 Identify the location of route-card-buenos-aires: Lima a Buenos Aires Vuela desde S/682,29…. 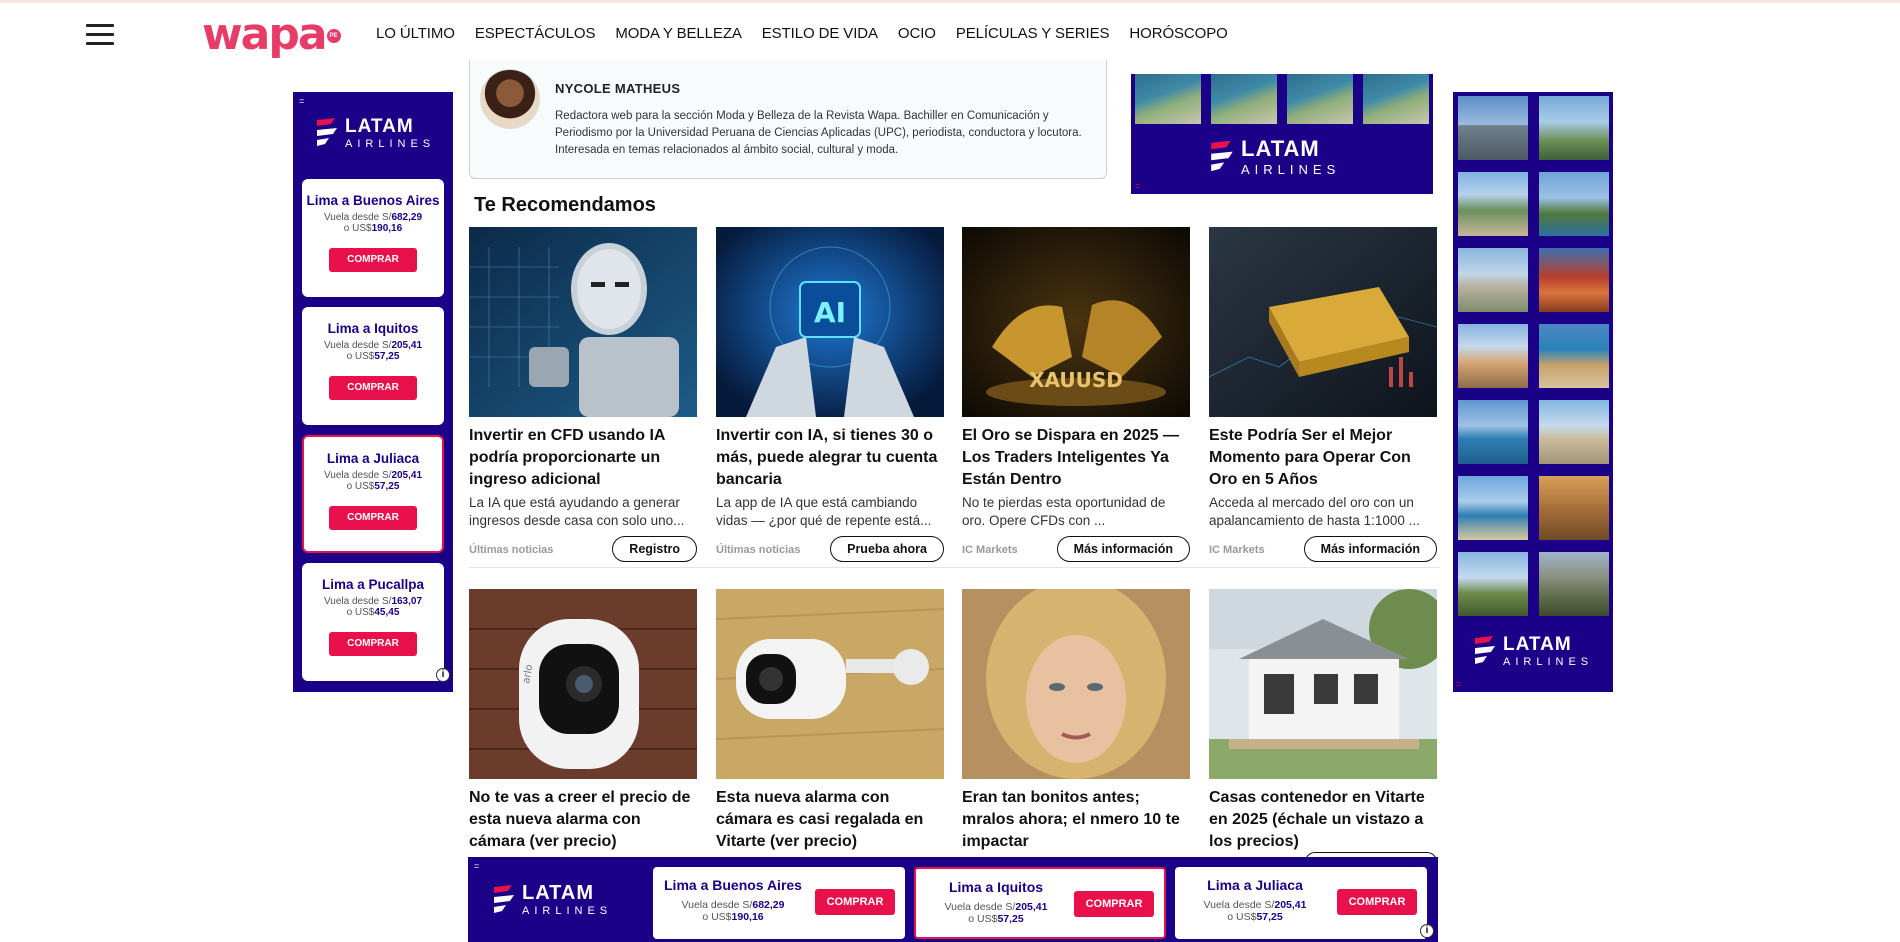
(373, 238).